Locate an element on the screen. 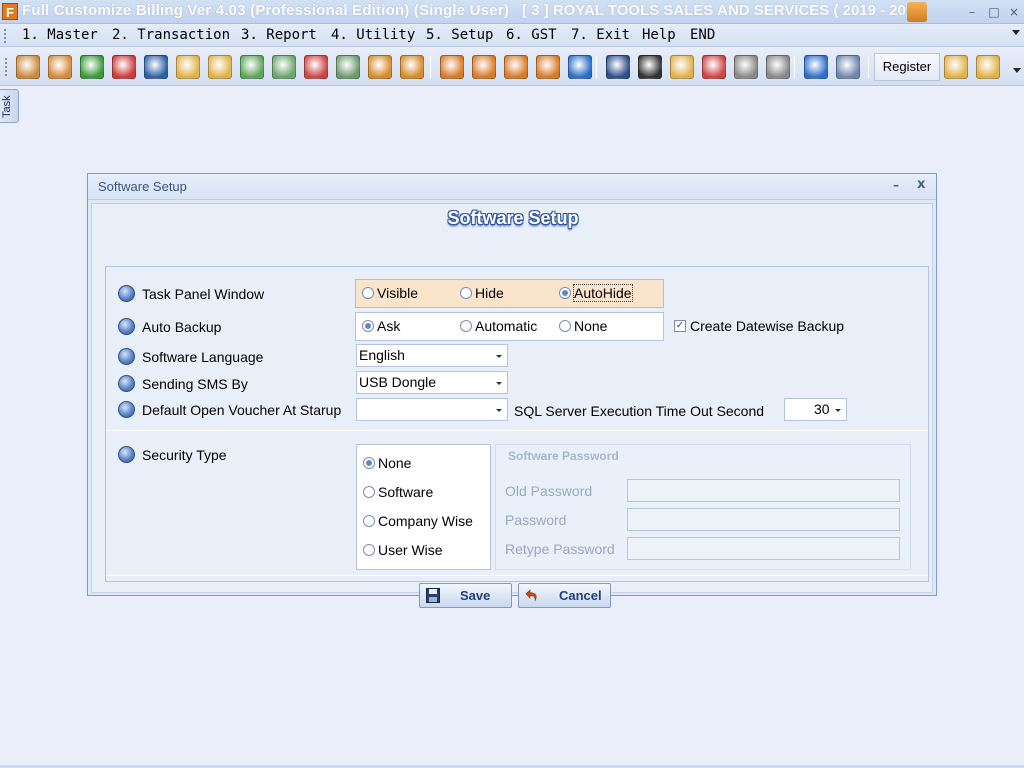 The width and height of the screenshot is (1024, 768). radio-security-software-label: Software is located at coordinates (405, 492).